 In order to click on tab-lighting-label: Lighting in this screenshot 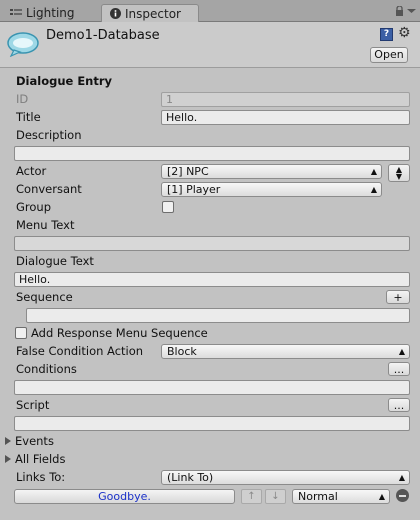, I will do `click(50, 13)`.